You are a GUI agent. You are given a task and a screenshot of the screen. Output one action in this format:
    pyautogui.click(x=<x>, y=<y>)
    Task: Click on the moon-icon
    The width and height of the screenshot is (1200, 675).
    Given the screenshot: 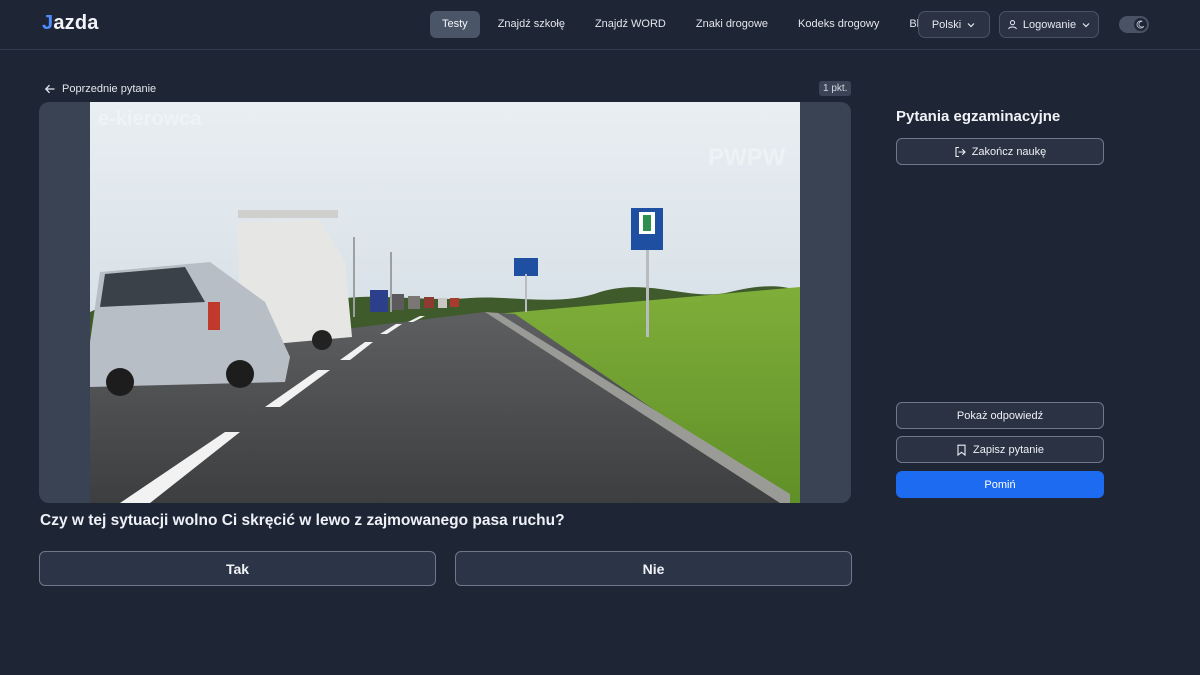 What is the action you would take?
    pyautogui.click(x=1140, y=24)
    